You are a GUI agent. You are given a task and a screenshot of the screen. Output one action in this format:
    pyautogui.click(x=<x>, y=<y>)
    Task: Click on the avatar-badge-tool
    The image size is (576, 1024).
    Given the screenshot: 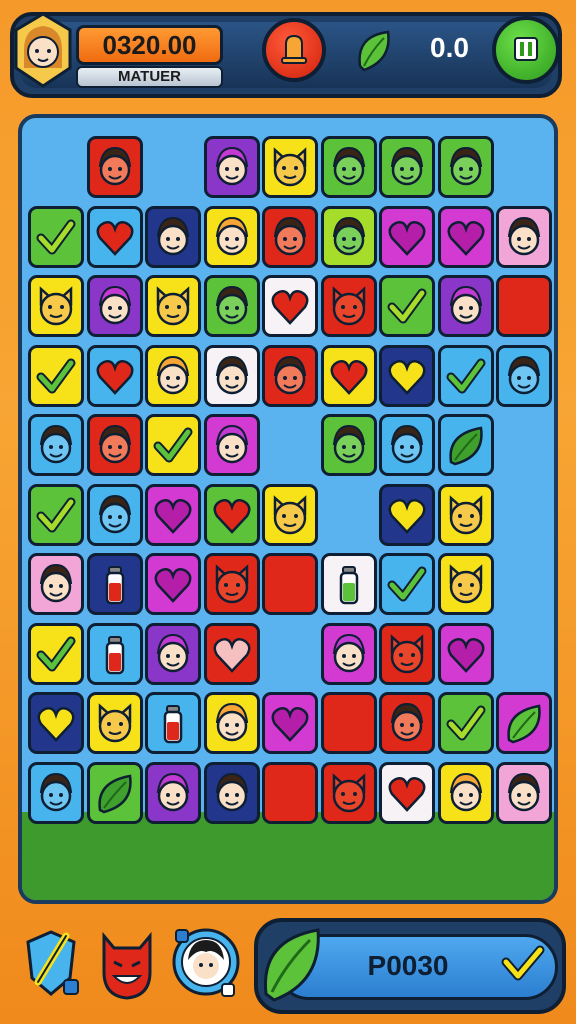 What is the action you would take?
    pyautogui.click(x=205, y=962)
    